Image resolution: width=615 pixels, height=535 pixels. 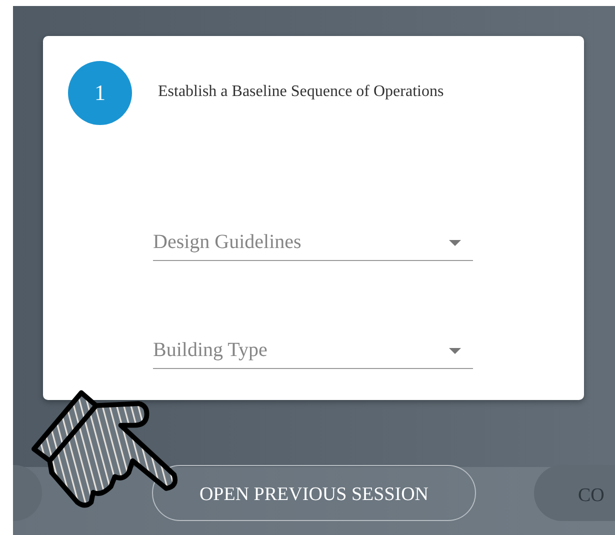 I want to click on step-title: Establish a Baseline Sequence of Operations, so click(x=301, y=91).